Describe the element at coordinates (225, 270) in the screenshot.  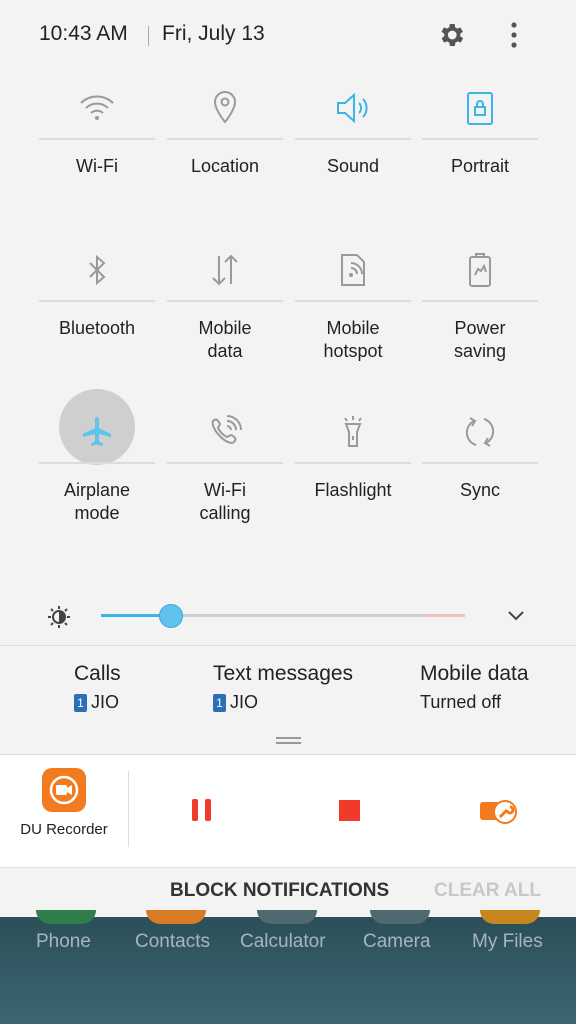
I see `mobile-data-icon` at that location.